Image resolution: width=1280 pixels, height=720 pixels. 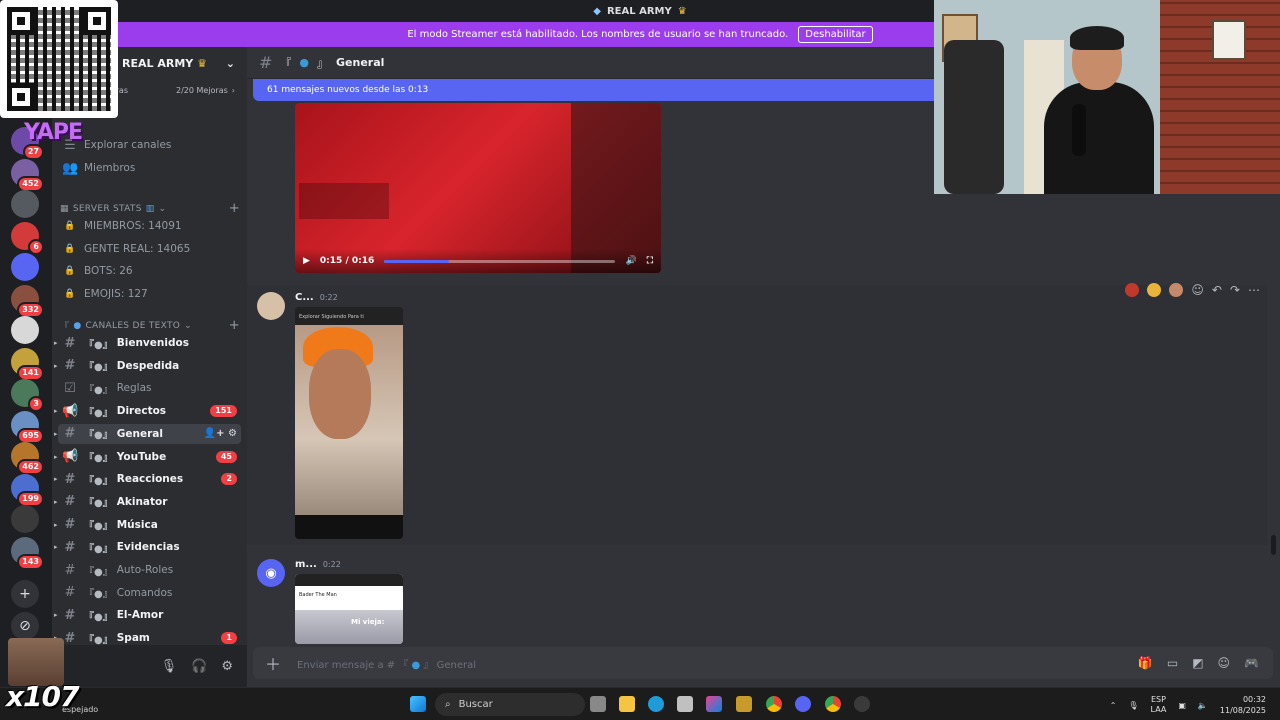 I want to click on game-icon, so click(x=744, y=704).